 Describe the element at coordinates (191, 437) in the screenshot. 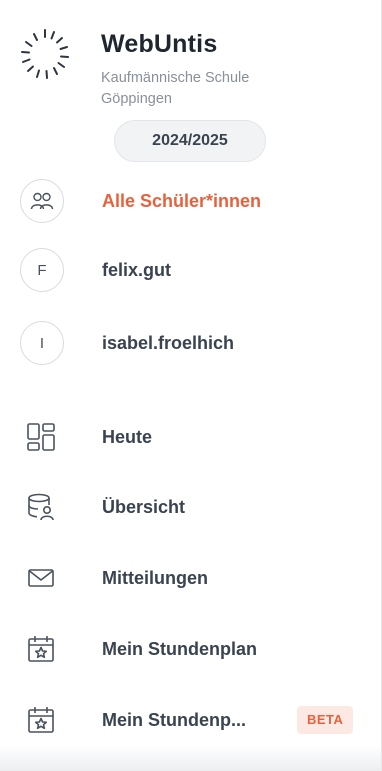

I see `nav-item-heute: Heute` at that location.